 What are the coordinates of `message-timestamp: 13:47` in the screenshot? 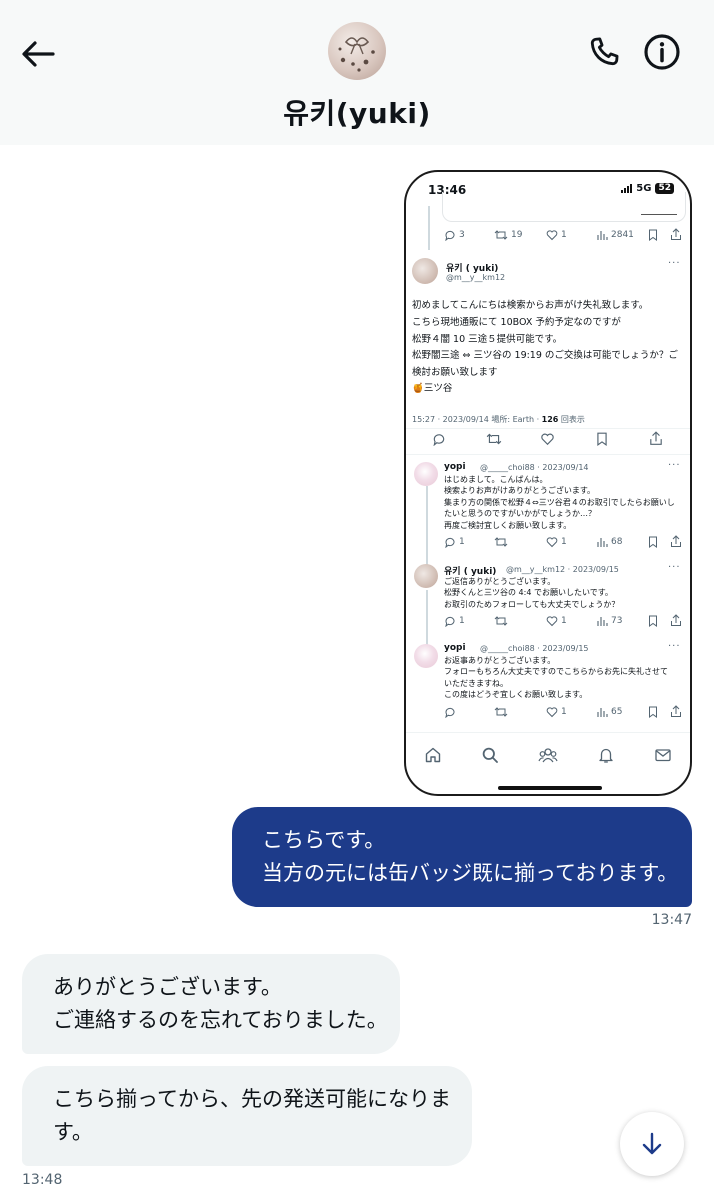 It's located at (671, 920).